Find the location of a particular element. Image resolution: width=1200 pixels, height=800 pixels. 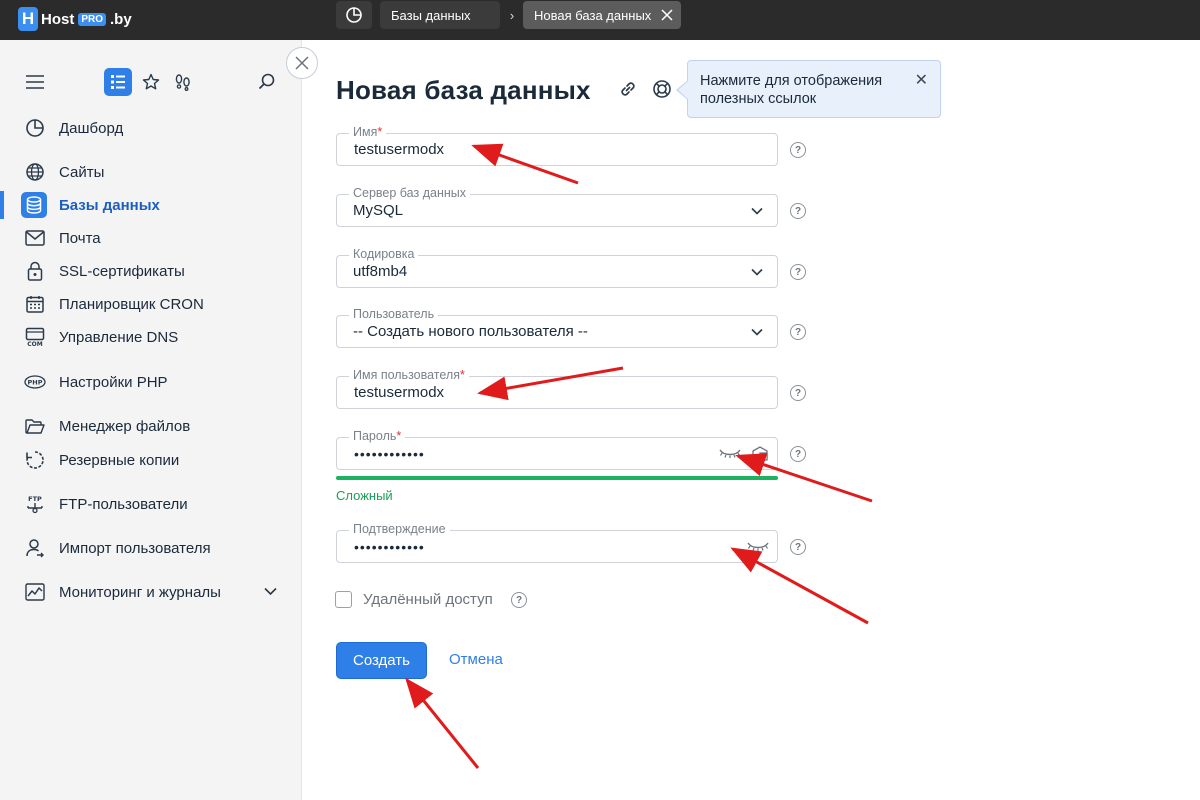

logo-mark-icon: H is located at coordinates (28, 19).